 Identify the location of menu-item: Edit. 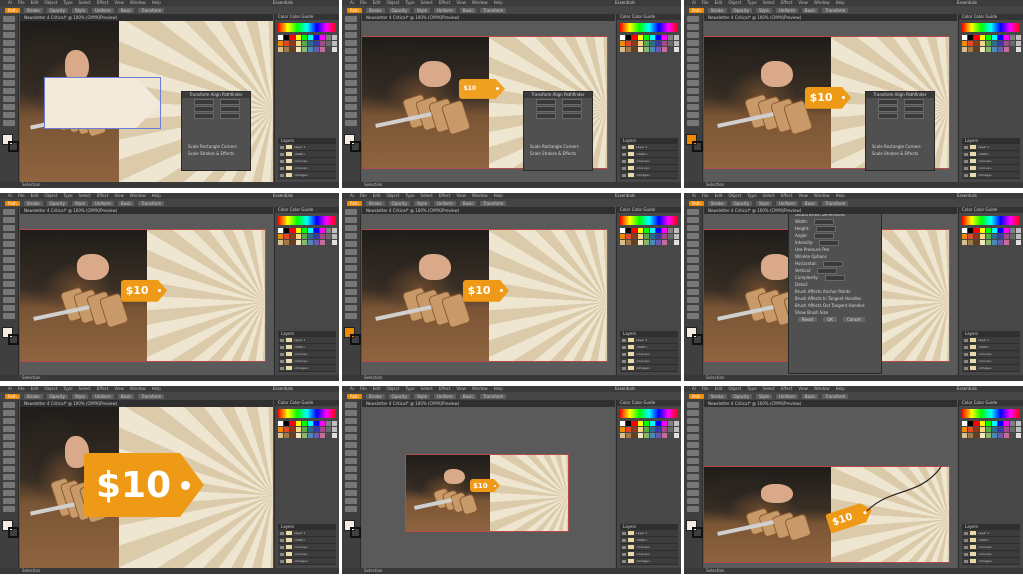
(719, 2).